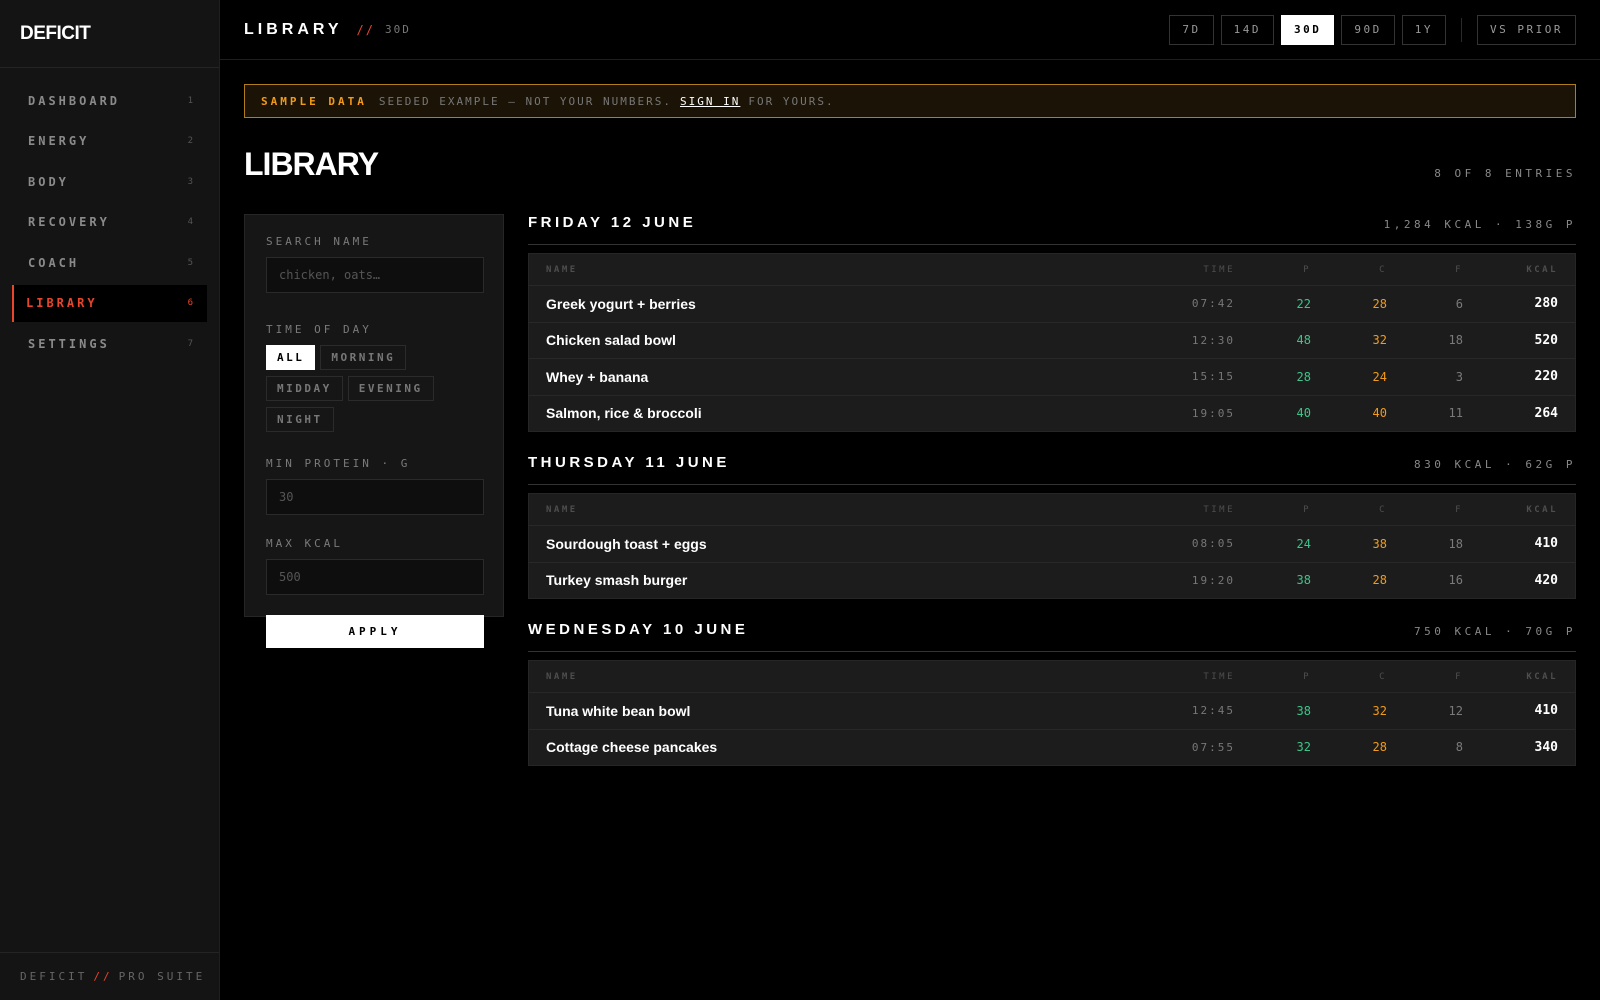 This screenshot has height=1000, width=1600. Describe the element at coordinates (1303, 376) in the screenshot. I see `entry-protein: 28` at that location.